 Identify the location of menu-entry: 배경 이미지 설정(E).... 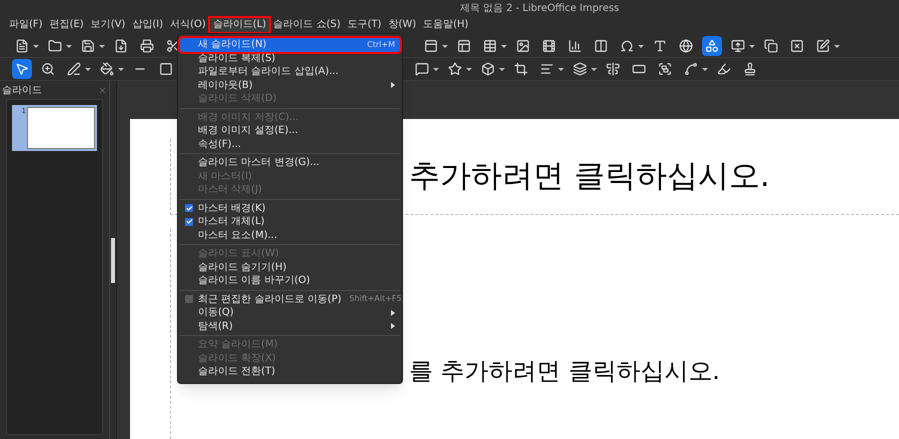
(290, 131).